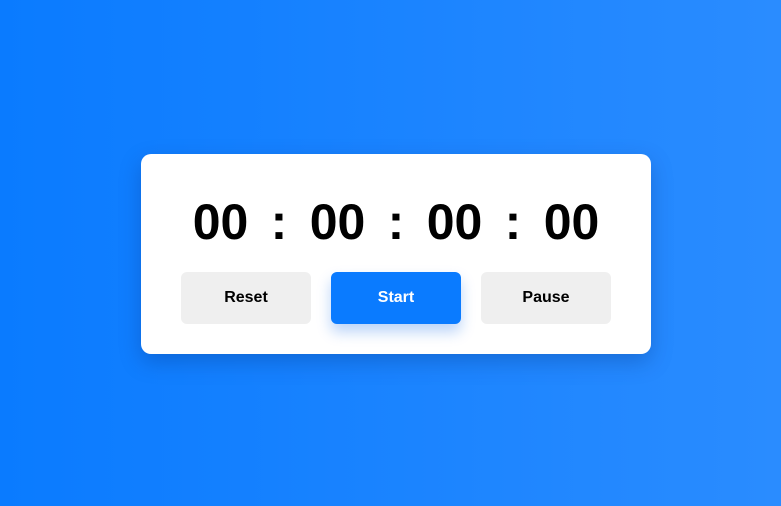 The image size is (781, 506). What do you see at coordinates (246, 298) in the screenshot?
I see `reset-button: Reset` at bounding box center [246, 298].